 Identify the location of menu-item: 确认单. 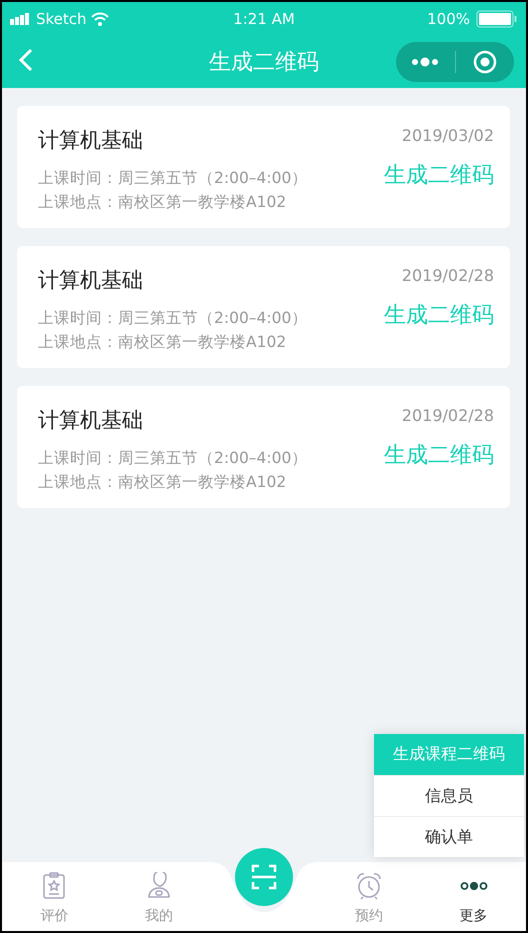
(449, 836).